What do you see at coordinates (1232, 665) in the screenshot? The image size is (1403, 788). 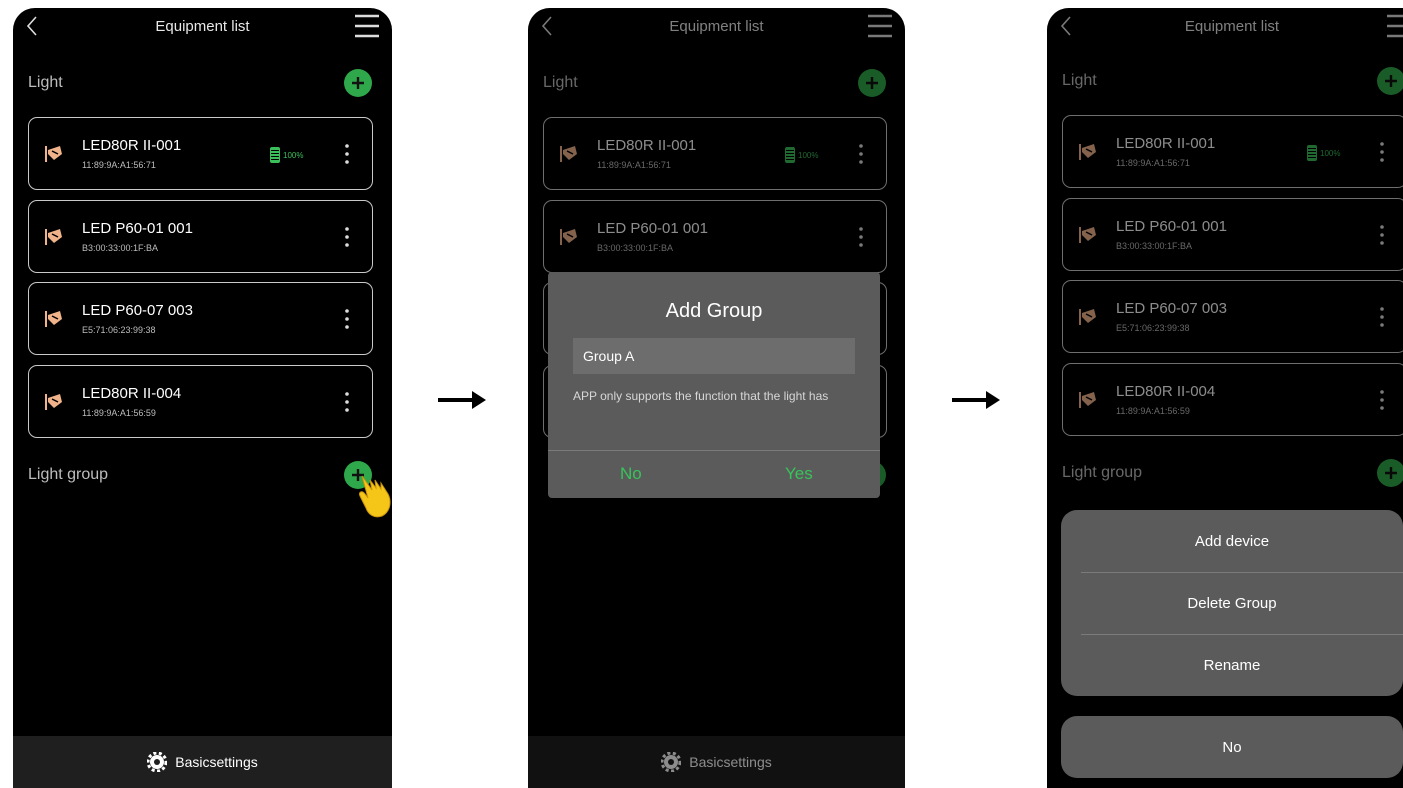 I see `rename-option: Rename` at bounding box center [1232, 665].